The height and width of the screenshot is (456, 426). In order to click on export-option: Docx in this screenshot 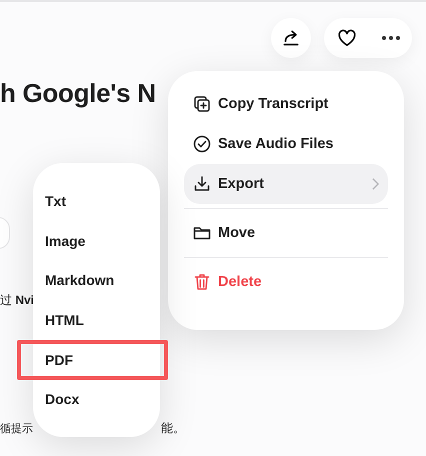, I will do `click(62, 399)`.